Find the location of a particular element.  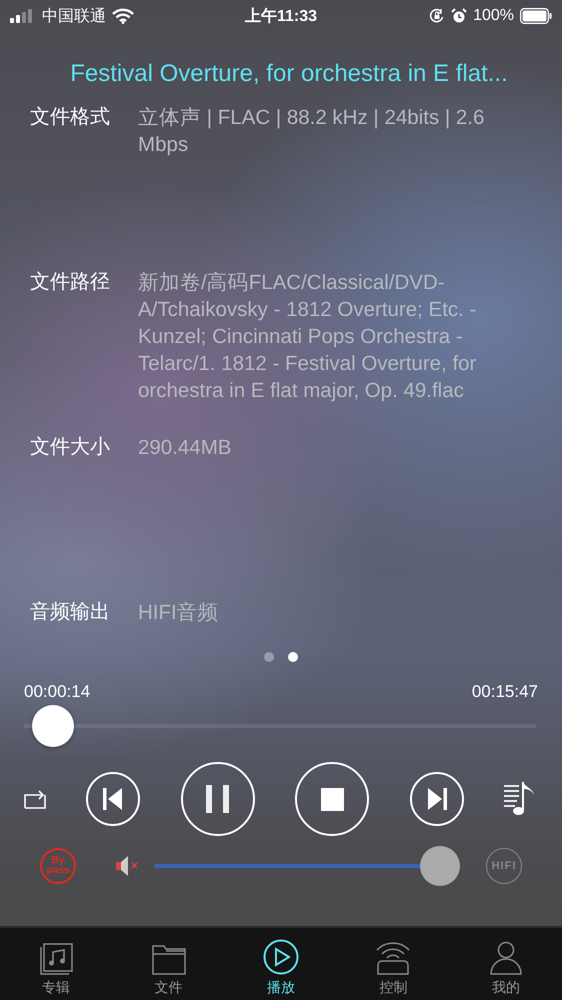

person-icon is located at coordinates (506, 958).